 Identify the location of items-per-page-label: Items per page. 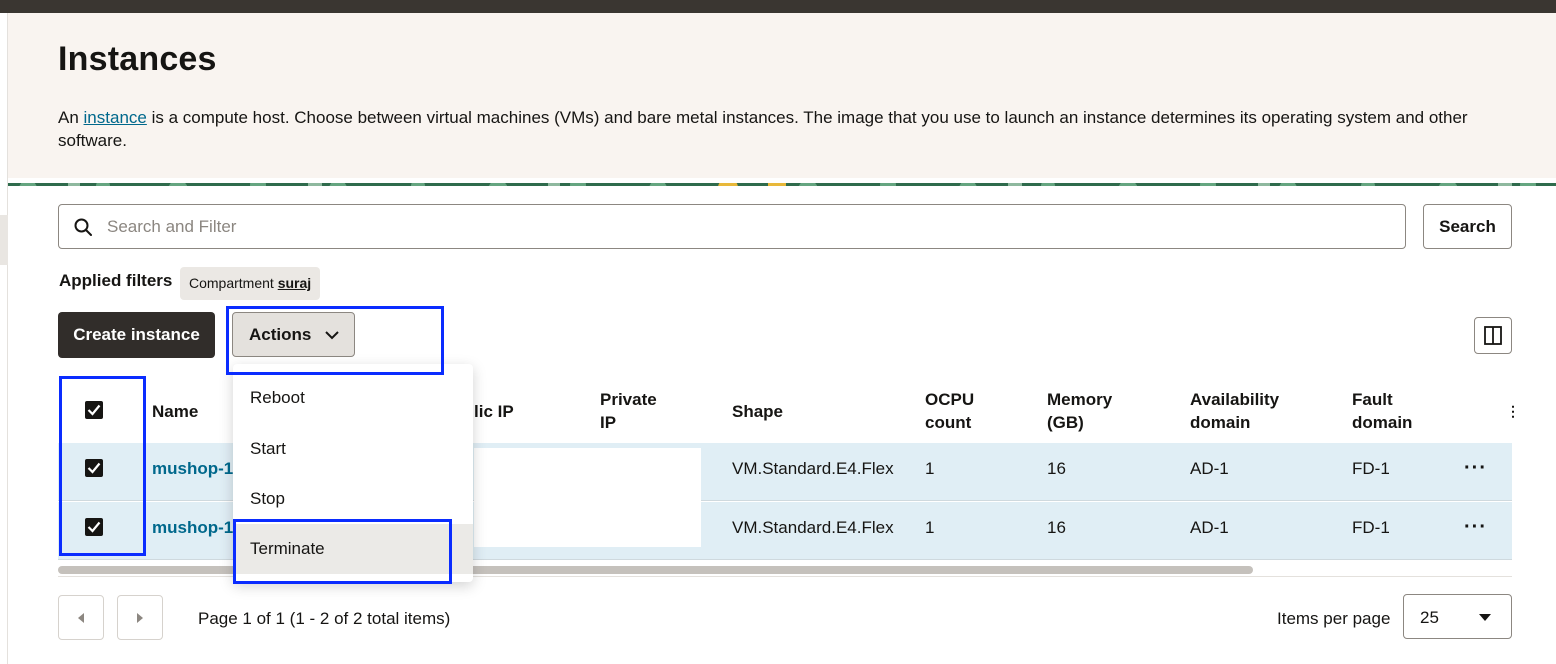
(1334, 618).